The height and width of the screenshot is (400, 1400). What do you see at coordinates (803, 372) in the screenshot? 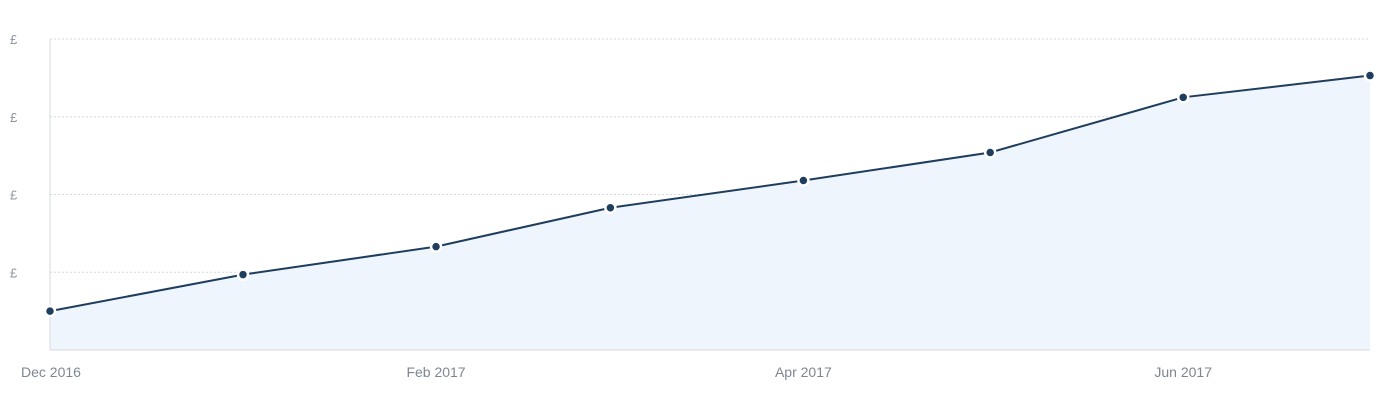
I see `x-tick-label: Apr 2017` at bounding box center [803, 372].